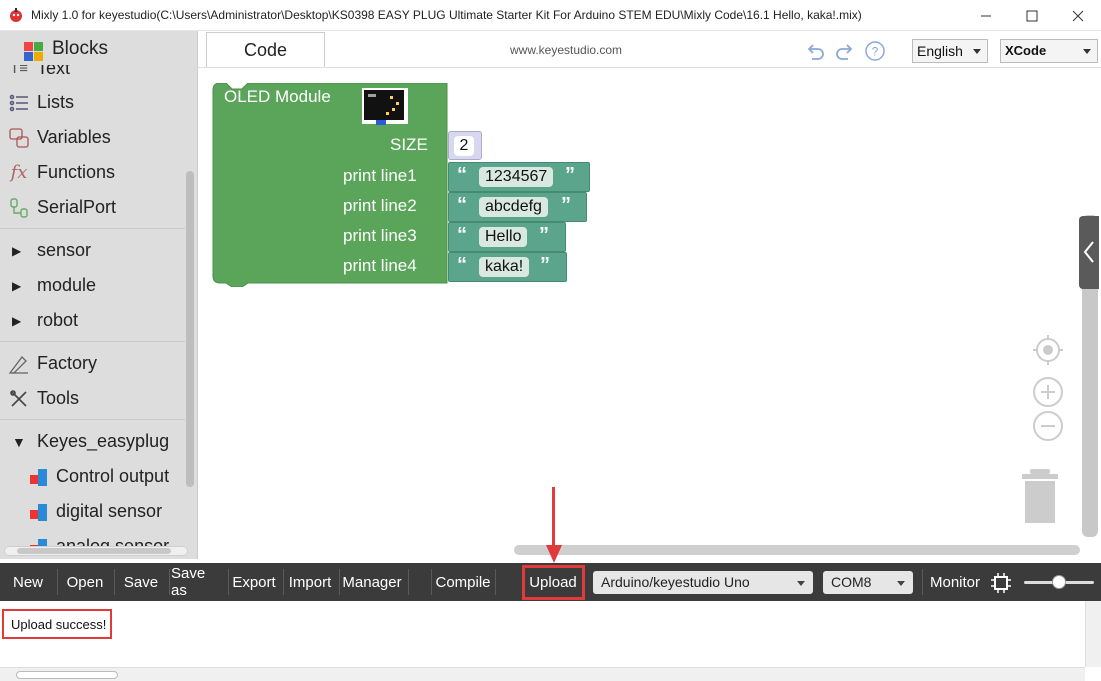 Image resolution: width=1101 pixels, height=681 pixels. What do you see at coordinates (277, 96) in the screenshot?
I see `block-title: OLED Module` at bounding box center [277, 96].